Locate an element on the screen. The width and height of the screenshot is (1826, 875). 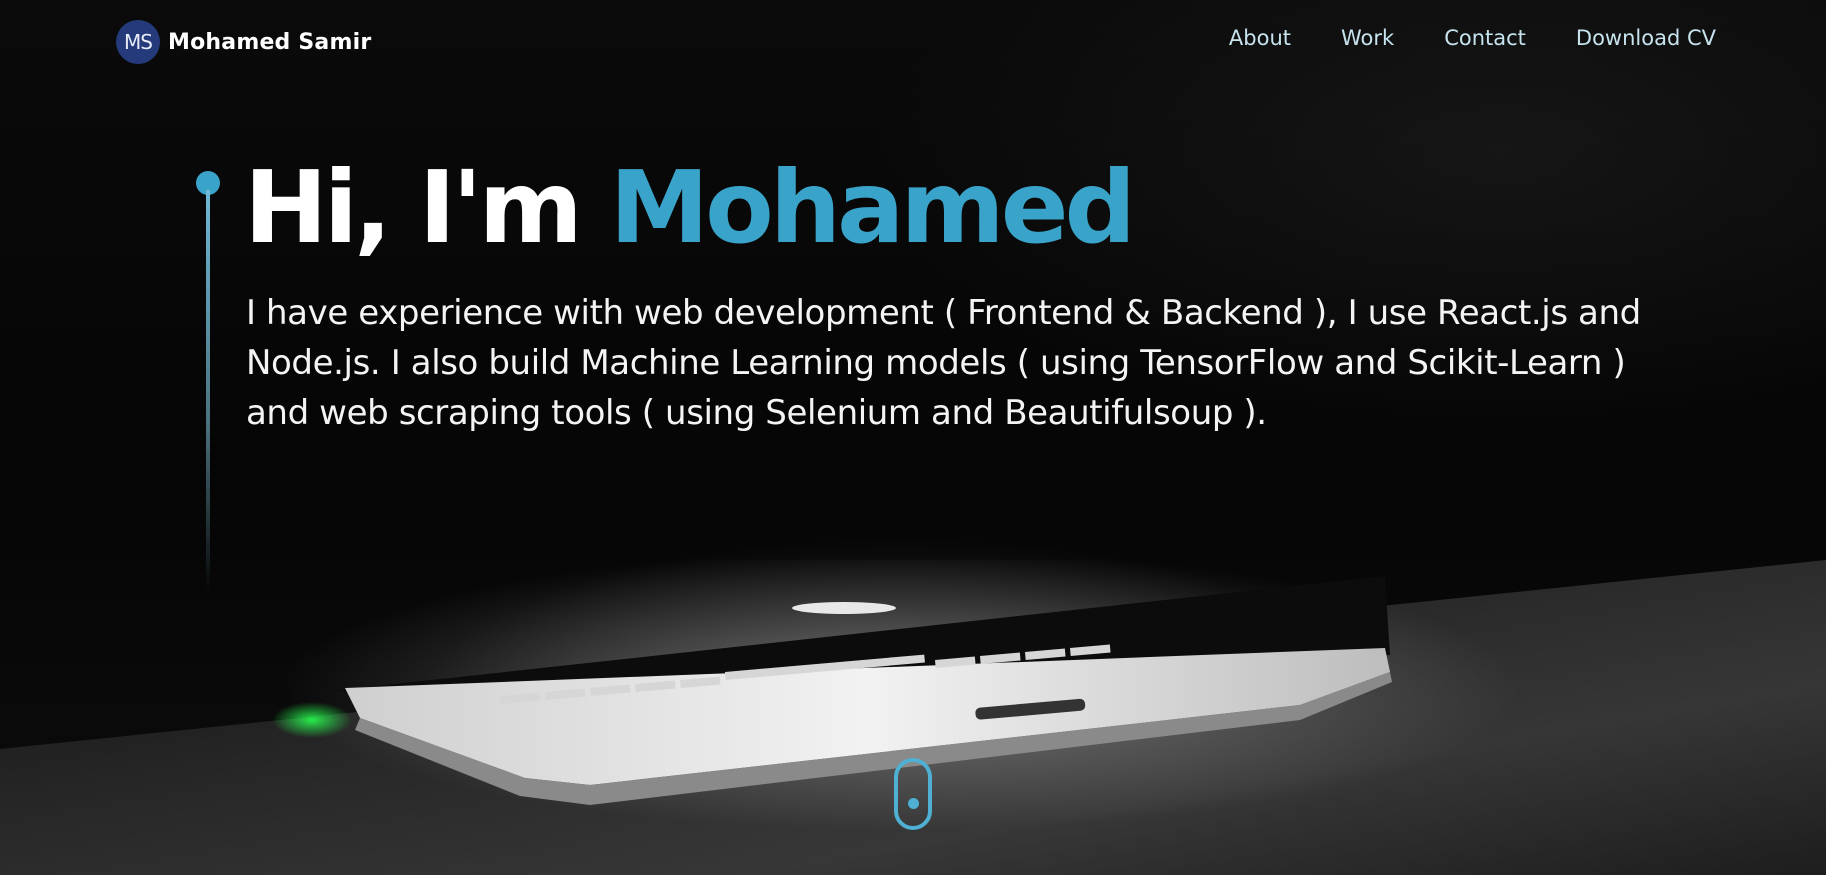
nav-link-about: About is located at coordinates (1260, 38).